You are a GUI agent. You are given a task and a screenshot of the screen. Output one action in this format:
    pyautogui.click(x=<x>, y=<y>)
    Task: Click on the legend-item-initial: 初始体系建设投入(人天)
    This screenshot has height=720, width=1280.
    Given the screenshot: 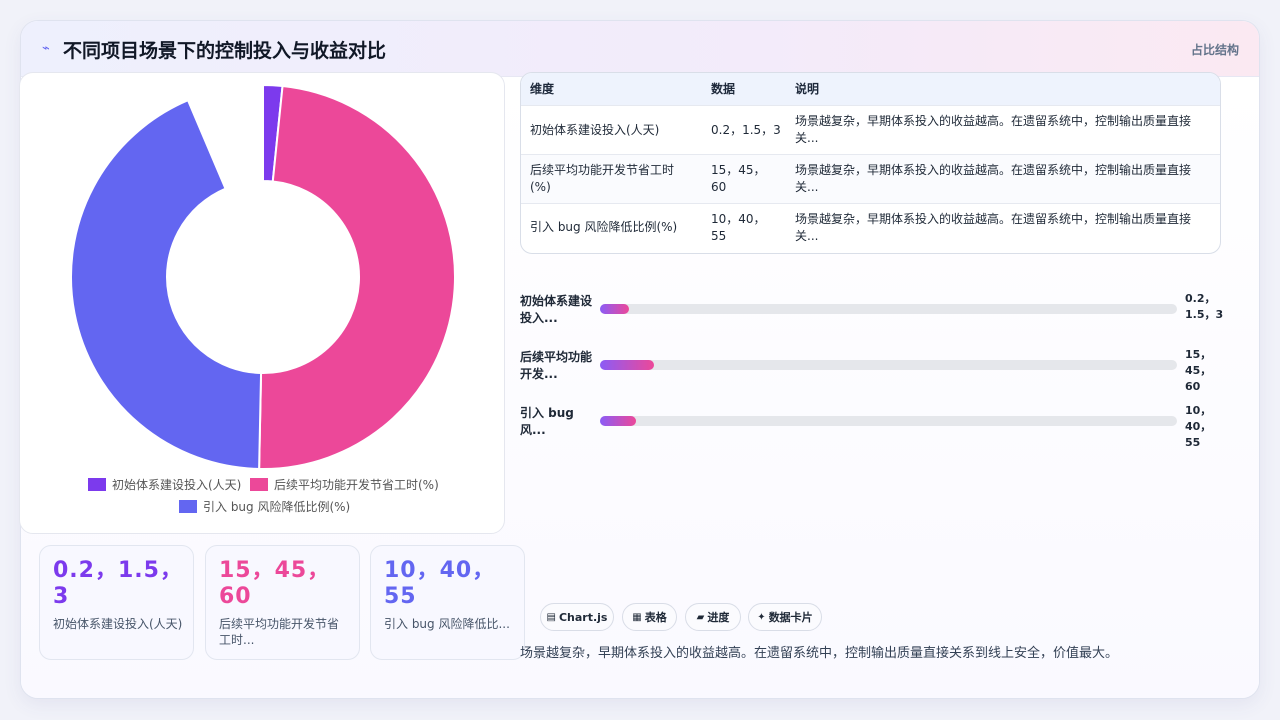 What is the action you would take?
    pyautogui.click(x=164, y=484)
    